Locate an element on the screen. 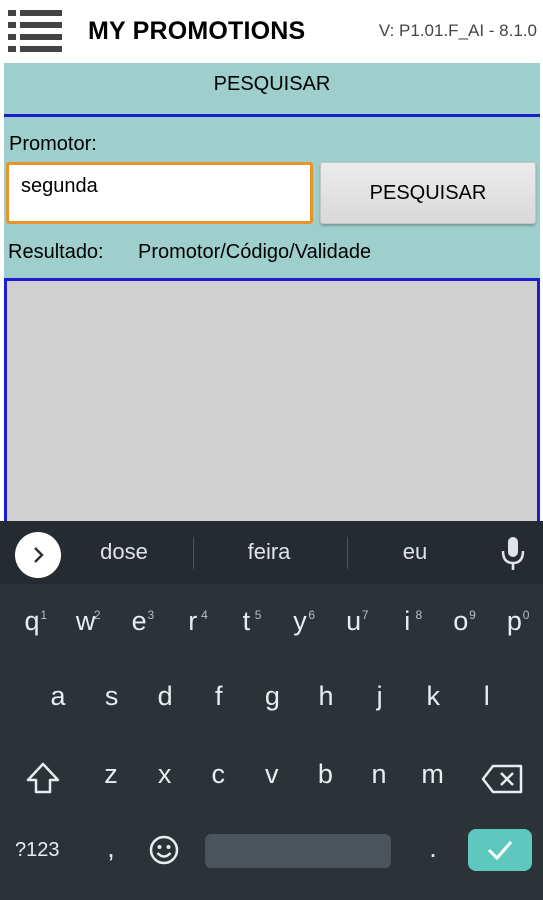 Image resolution: width=543 pixels, height=900 pixels. key-label: o is located at coordinates (461, 621).